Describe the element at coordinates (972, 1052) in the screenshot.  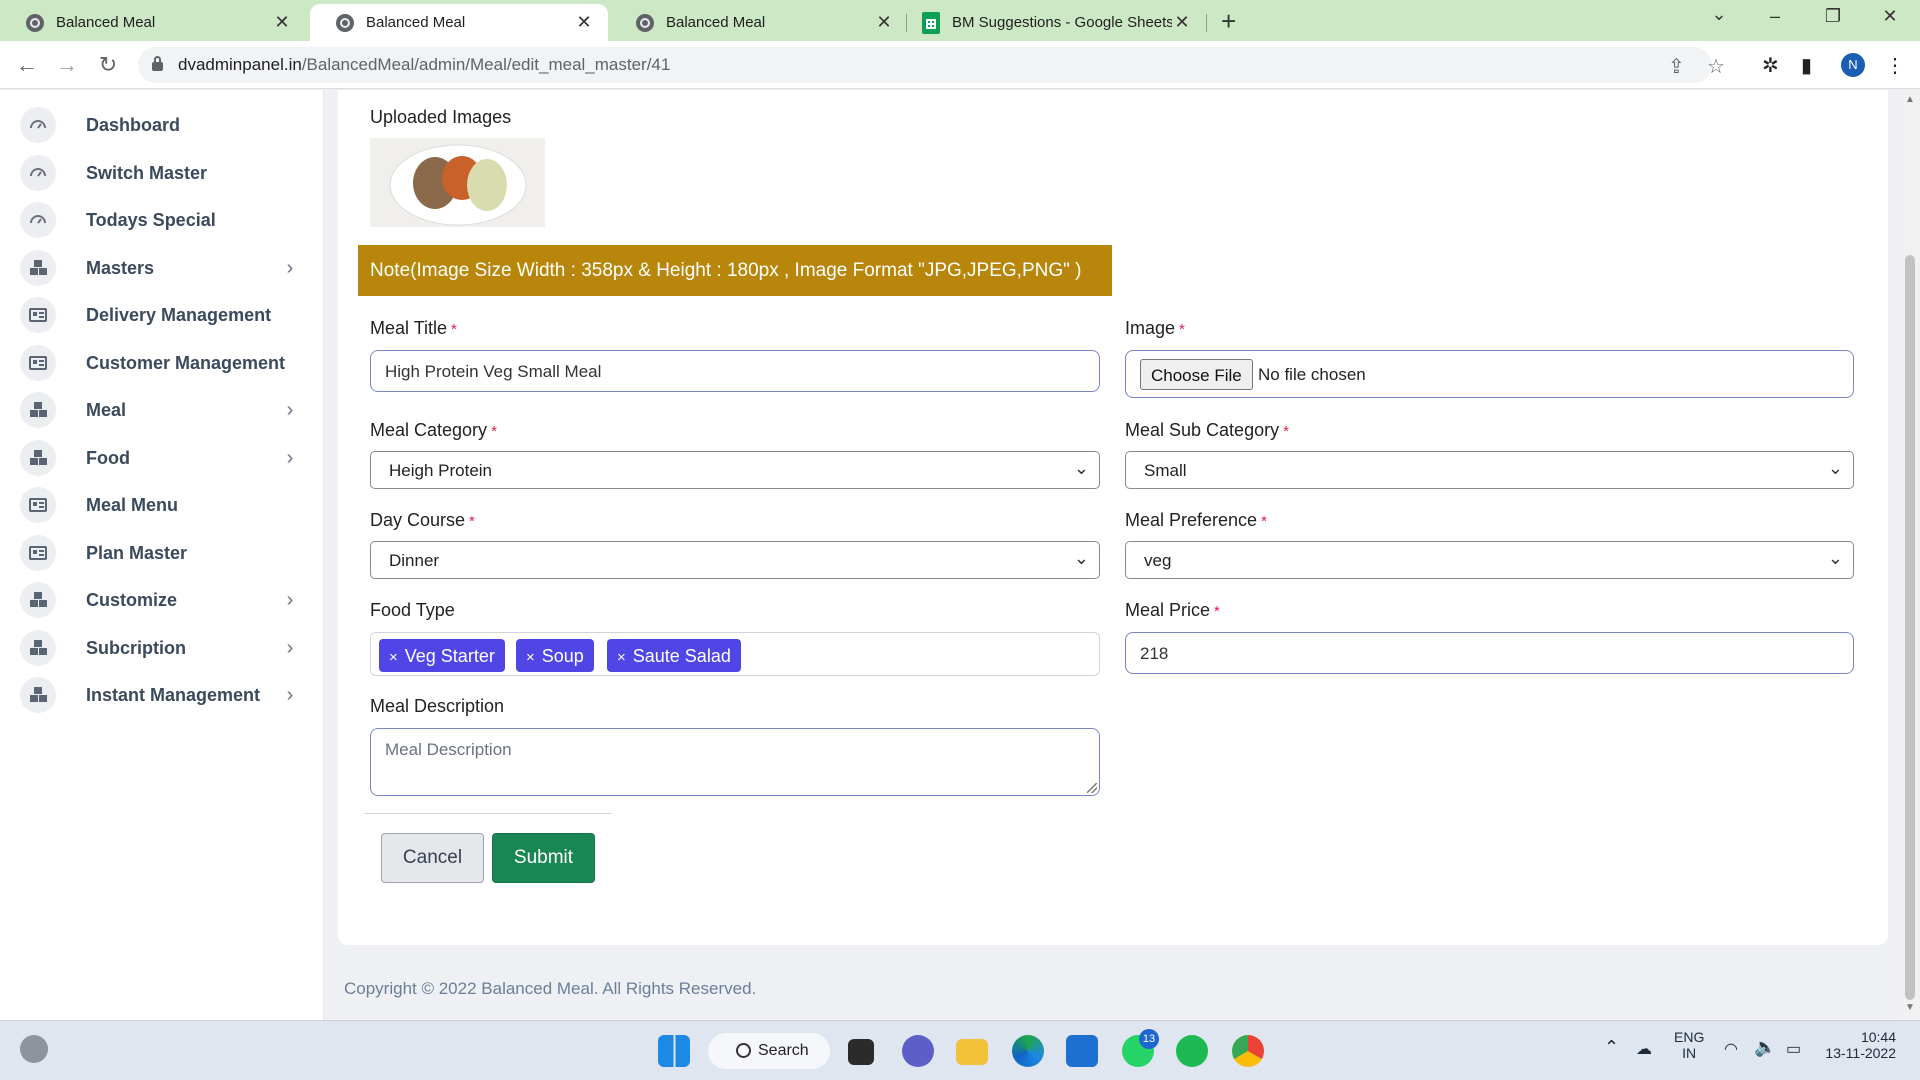
I see `file-explorer-icon` at that location.